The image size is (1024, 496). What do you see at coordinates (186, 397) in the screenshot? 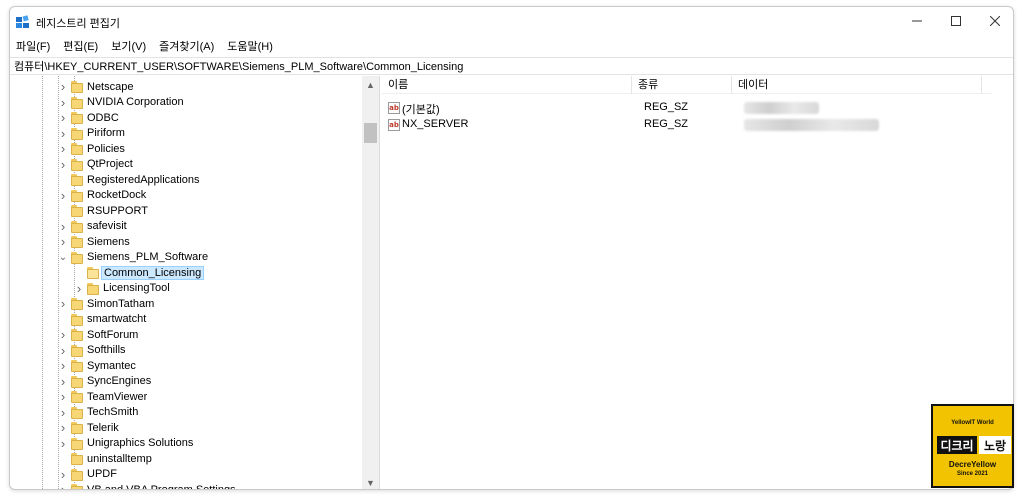
I see `tree-item: › TeamViewer` at bounding box center [186, 397].